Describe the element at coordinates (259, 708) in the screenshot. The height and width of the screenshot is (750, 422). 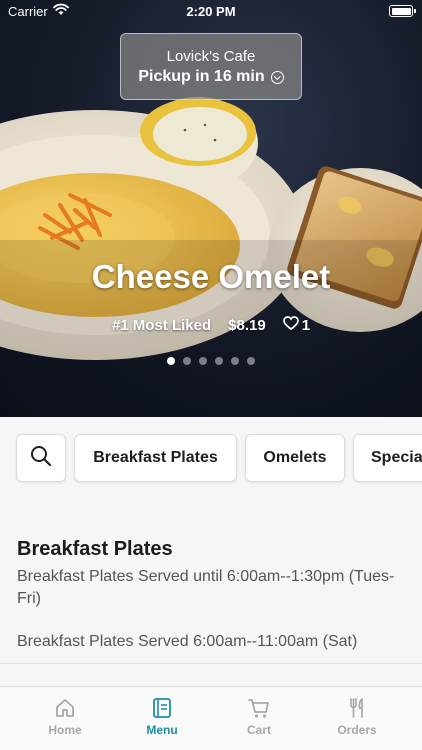
I see `cart-icon` at that location.